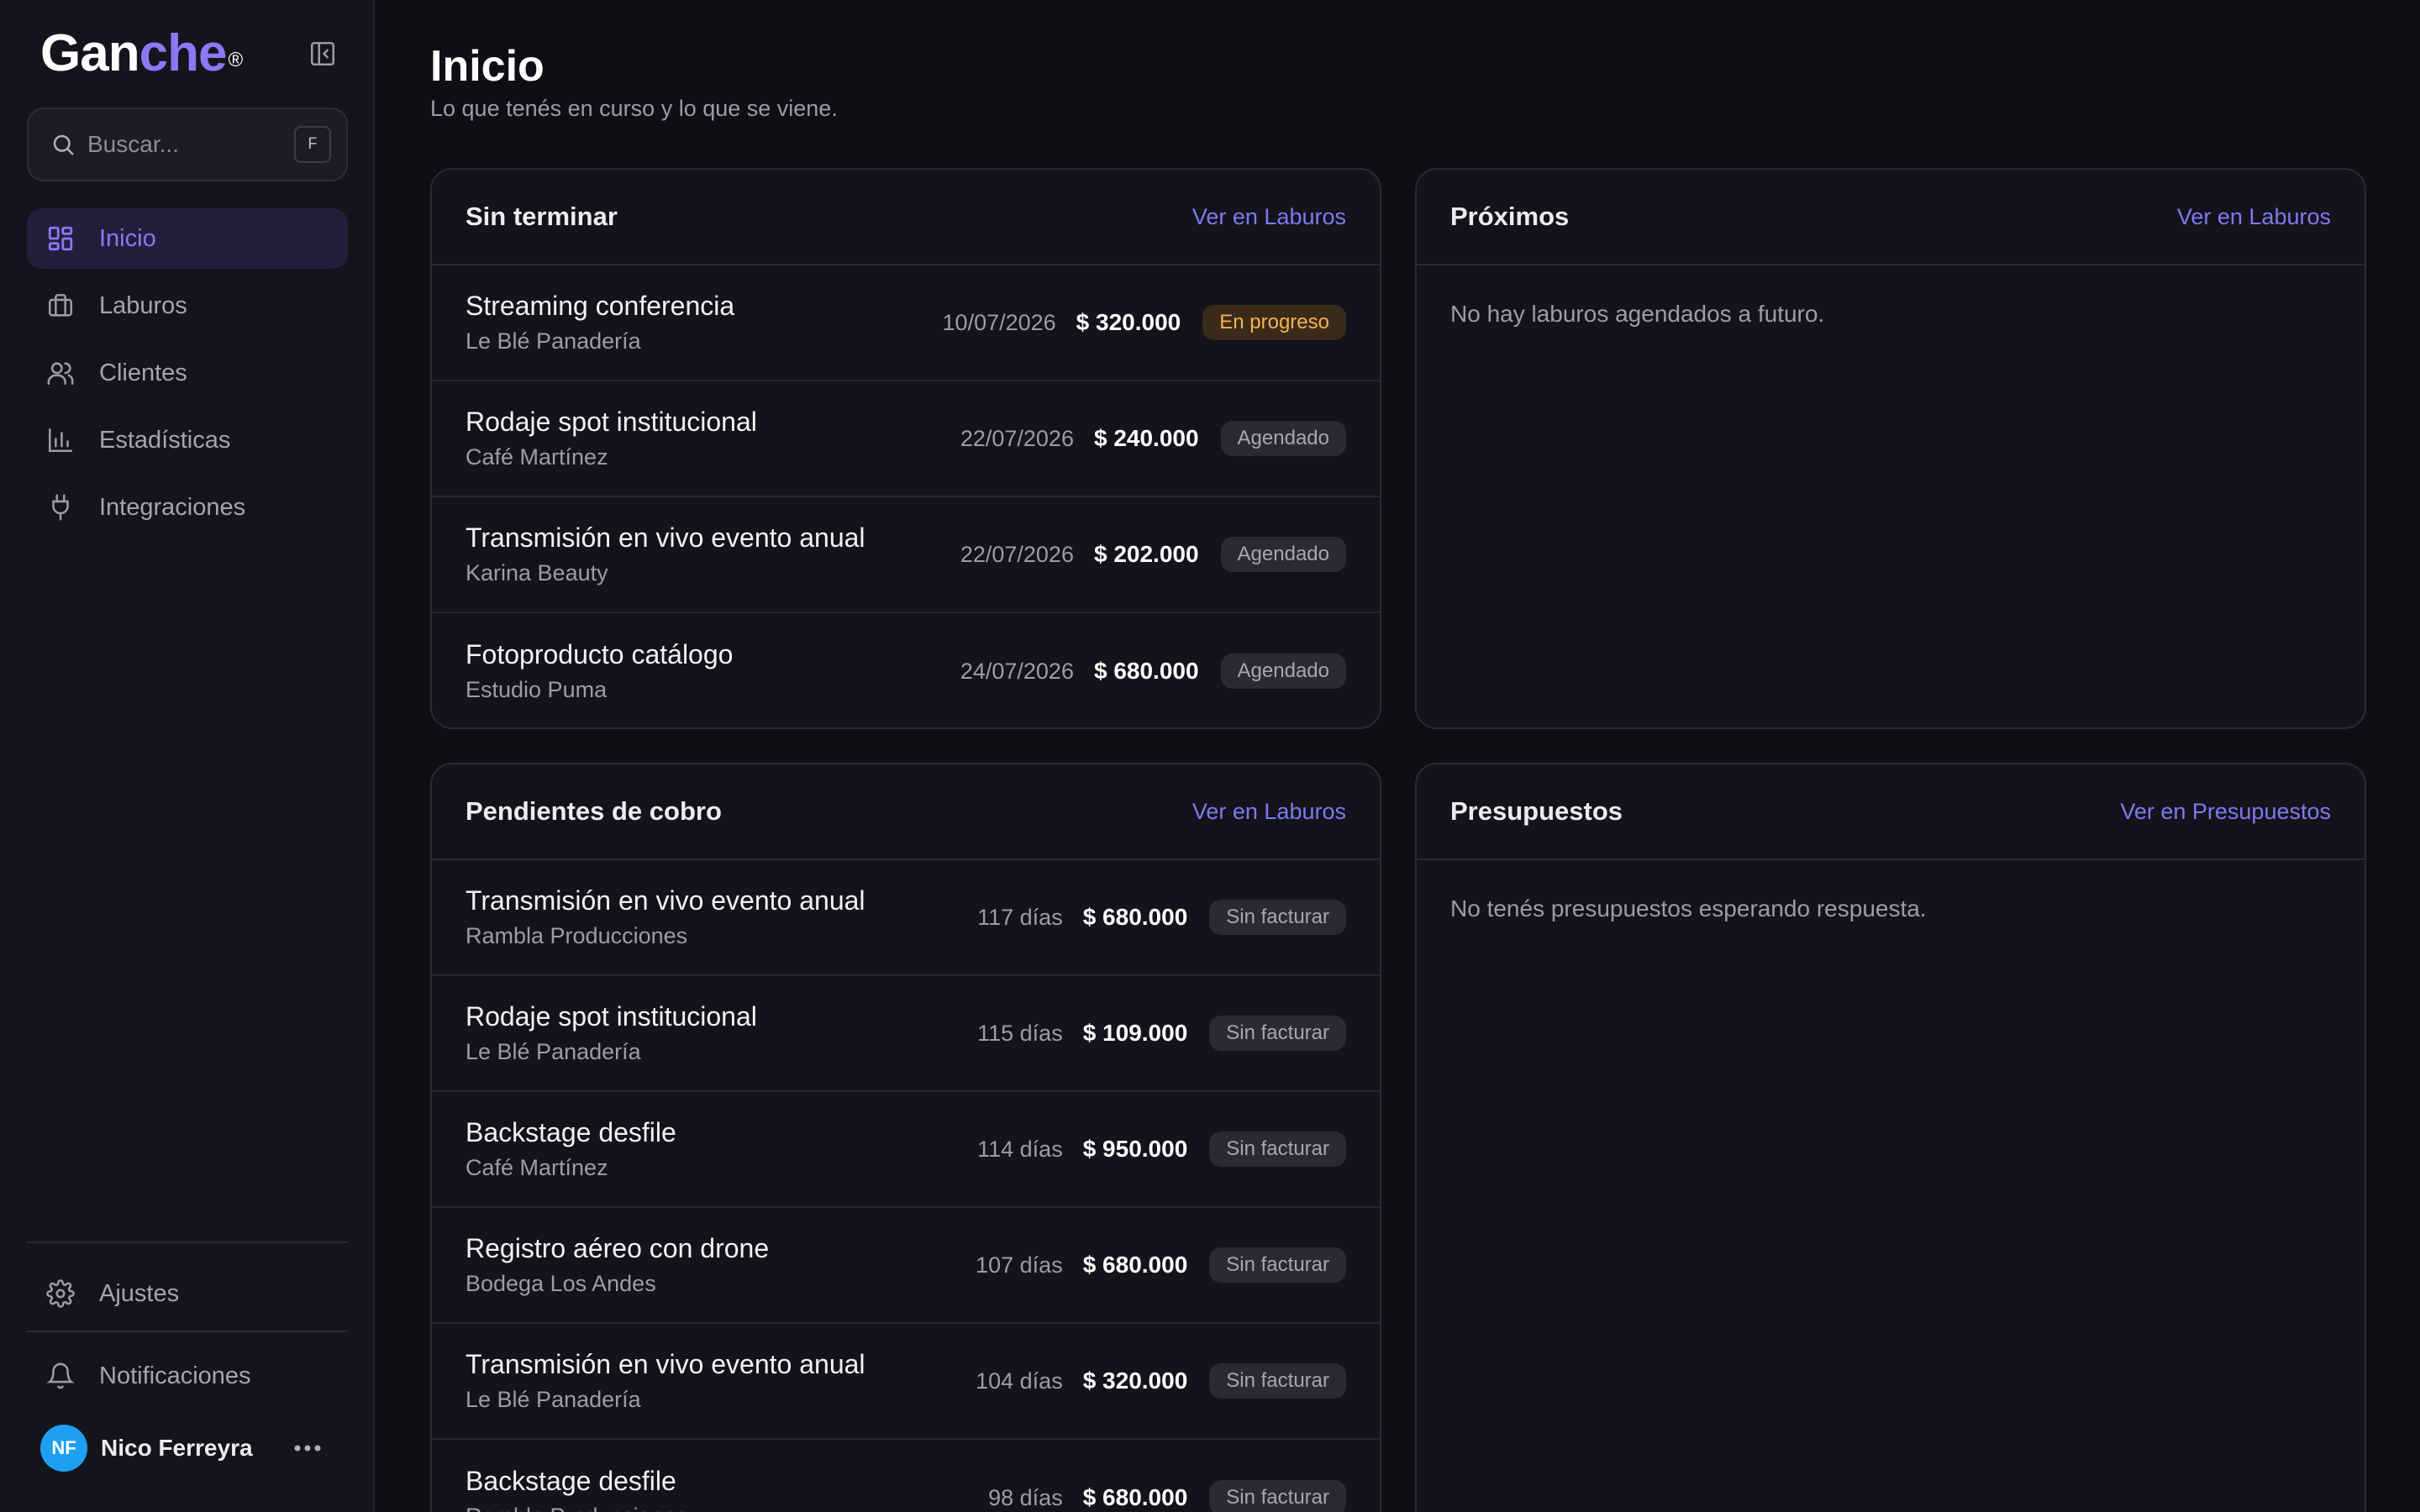 The image size is (2420, 1512). What do you see at coordinates (172, 507) in the screenshot?
I see `nav-item-label: Integraciones` at bounding box center [172, 507].